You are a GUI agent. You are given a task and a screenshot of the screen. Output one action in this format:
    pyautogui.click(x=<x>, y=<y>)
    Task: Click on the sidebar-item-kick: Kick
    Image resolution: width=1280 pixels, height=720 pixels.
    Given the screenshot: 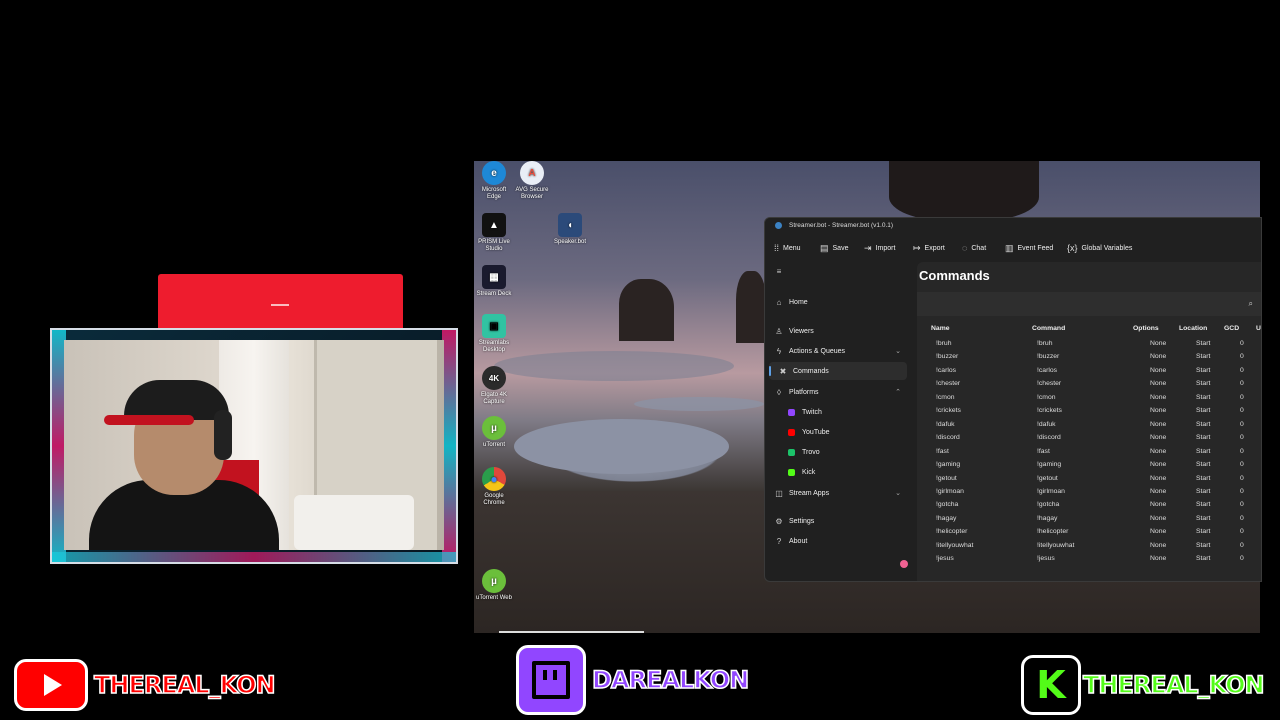 What is the action you would take?
    pyautogui.click(x=838, y=472)
    